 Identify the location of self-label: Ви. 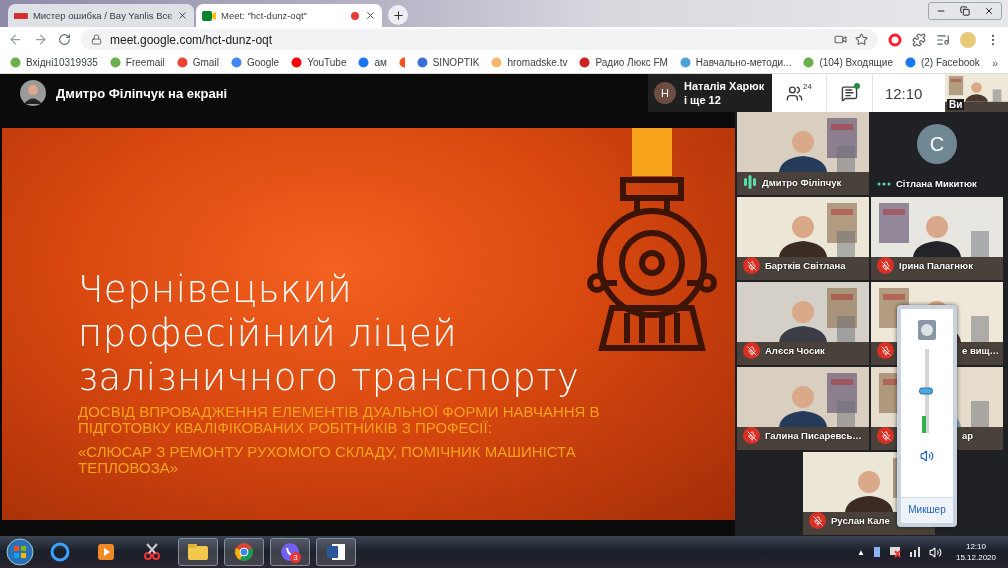
(956, 104).